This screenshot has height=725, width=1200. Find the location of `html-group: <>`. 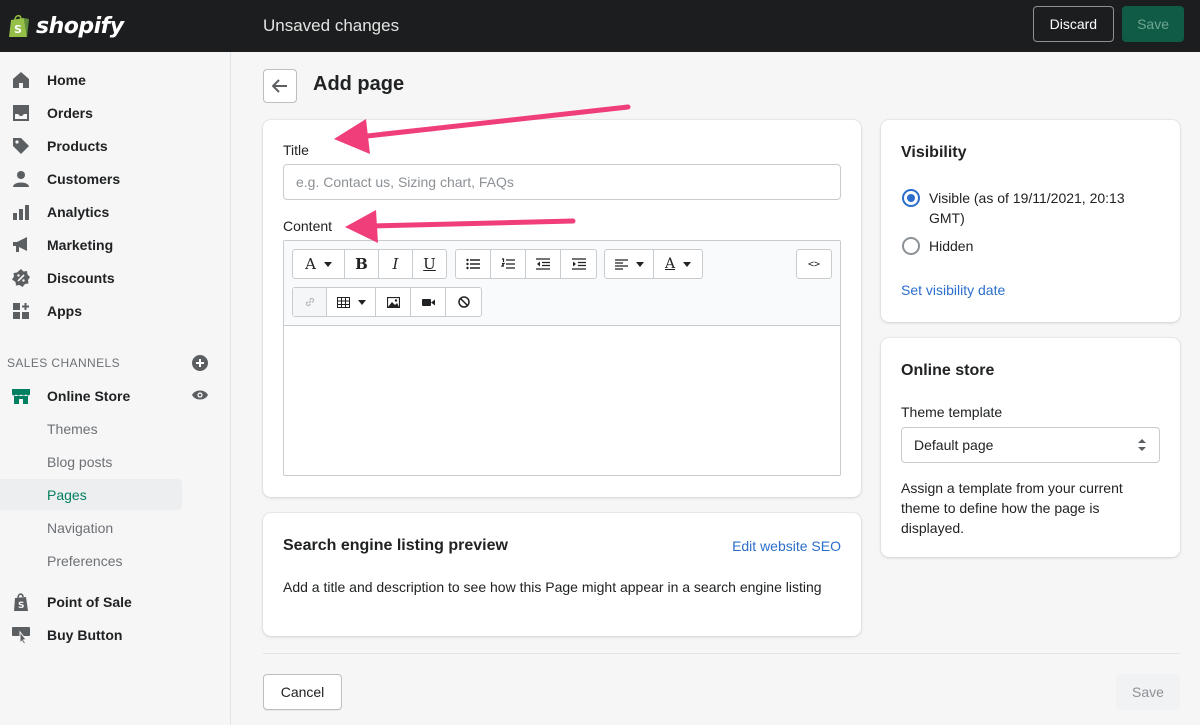

html-group: <> is located at coordinates (814, 264).